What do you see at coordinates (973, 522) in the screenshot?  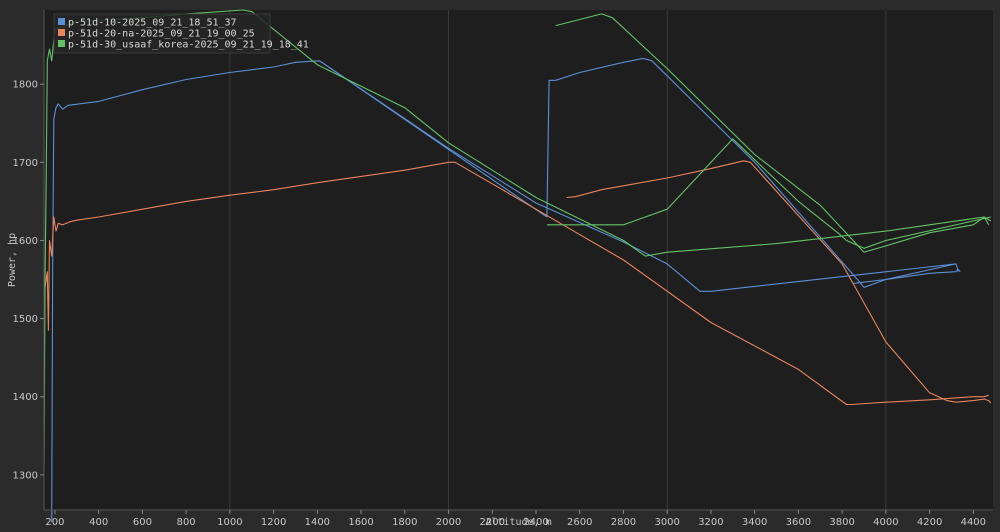 I see `x-tick-label: 4400` at bounding box center [973, 522].